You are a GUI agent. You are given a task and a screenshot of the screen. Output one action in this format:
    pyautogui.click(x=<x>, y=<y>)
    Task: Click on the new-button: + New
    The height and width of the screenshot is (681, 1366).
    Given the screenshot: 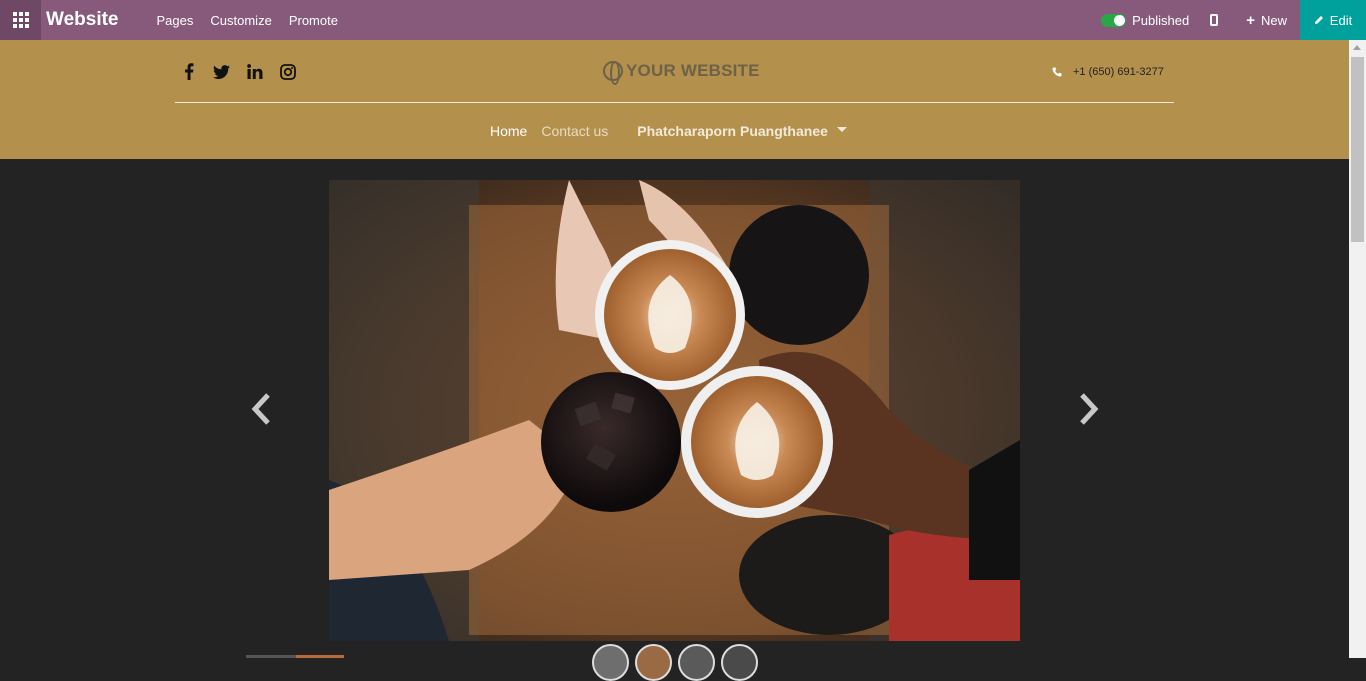 What is the action you would take?
    pyautogui.click(x=1266, y=20)
    